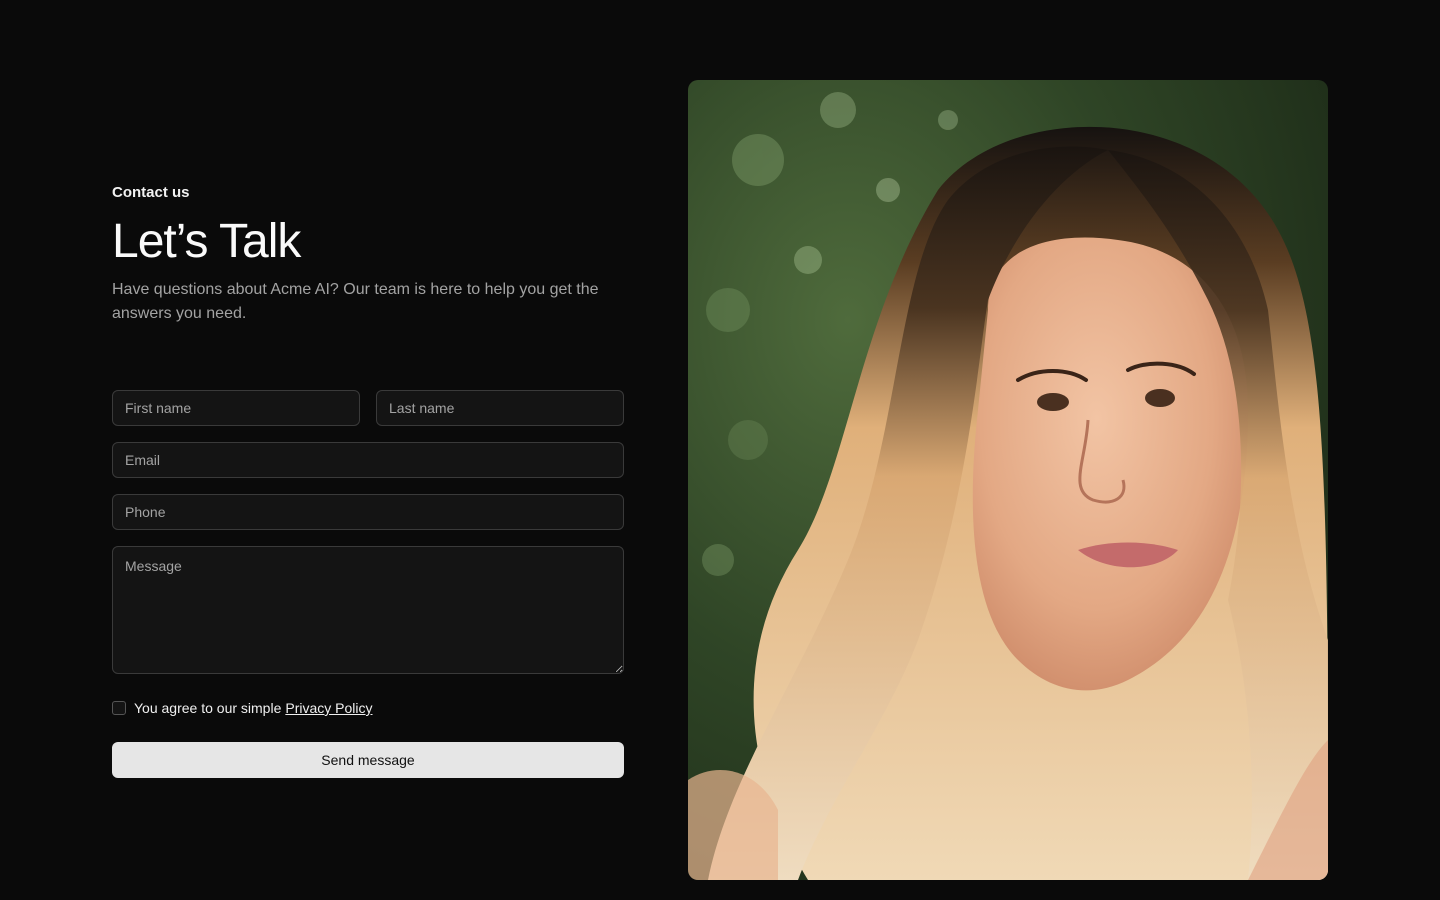 This screenshot has height=900, width=1440. Describe the element at coordinates (368, 760) in the screenshot. I see `send-message-button: Send message` at that location.